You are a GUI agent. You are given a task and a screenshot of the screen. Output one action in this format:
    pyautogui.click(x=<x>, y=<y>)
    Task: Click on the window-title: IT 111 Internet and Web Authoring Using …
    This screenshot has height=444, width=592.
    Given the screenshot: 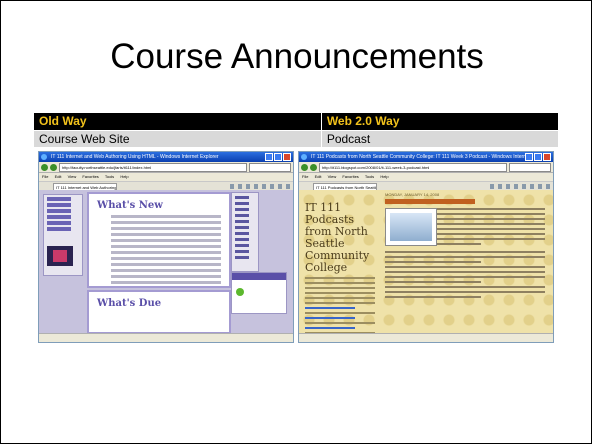 What is the action you would take?
    pyautogui.click(x=135, y=157)
    